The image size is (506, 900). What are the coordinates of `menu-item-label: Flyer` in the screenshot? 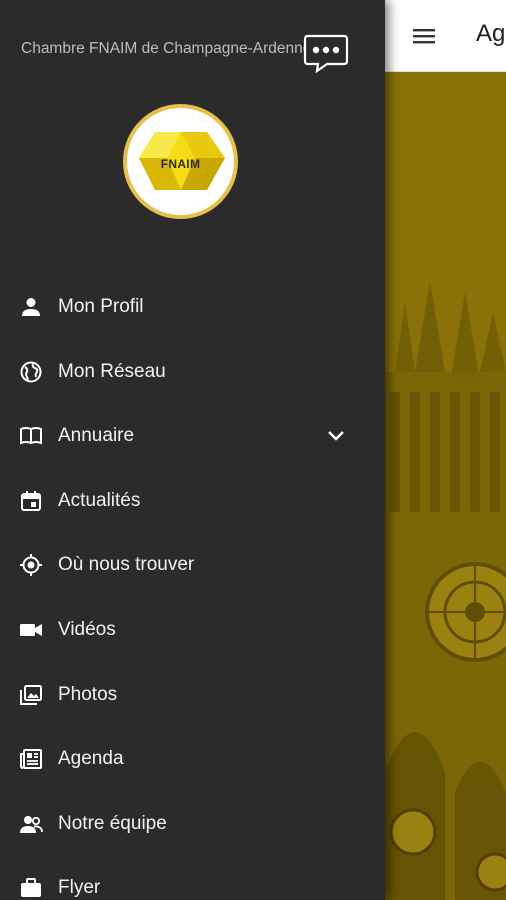 It's located at (79, 888).